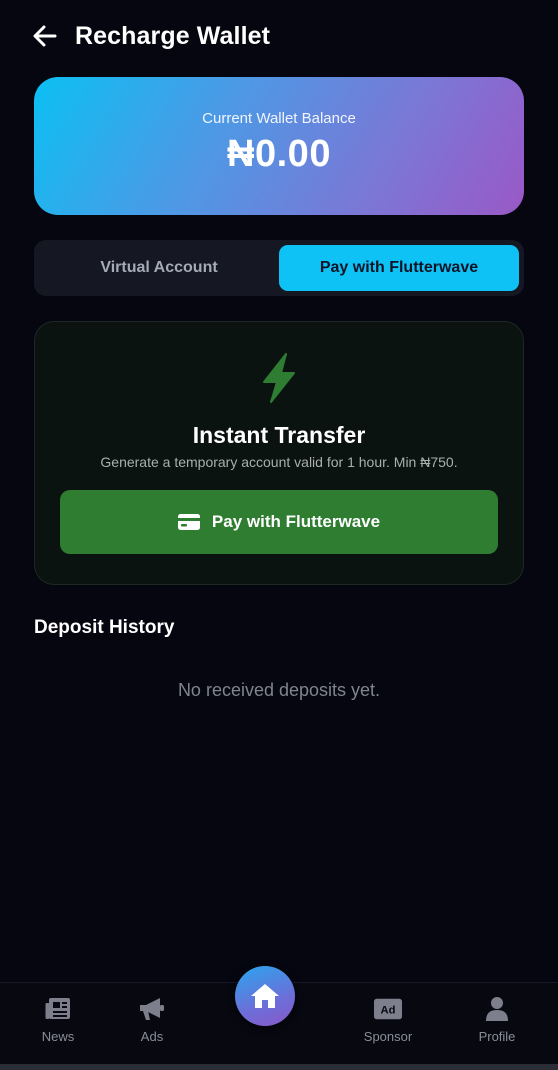 The width and height of the screenshot is (558, 1070). I want to click on nav-label-ads: Ads, so click(152, 1036).